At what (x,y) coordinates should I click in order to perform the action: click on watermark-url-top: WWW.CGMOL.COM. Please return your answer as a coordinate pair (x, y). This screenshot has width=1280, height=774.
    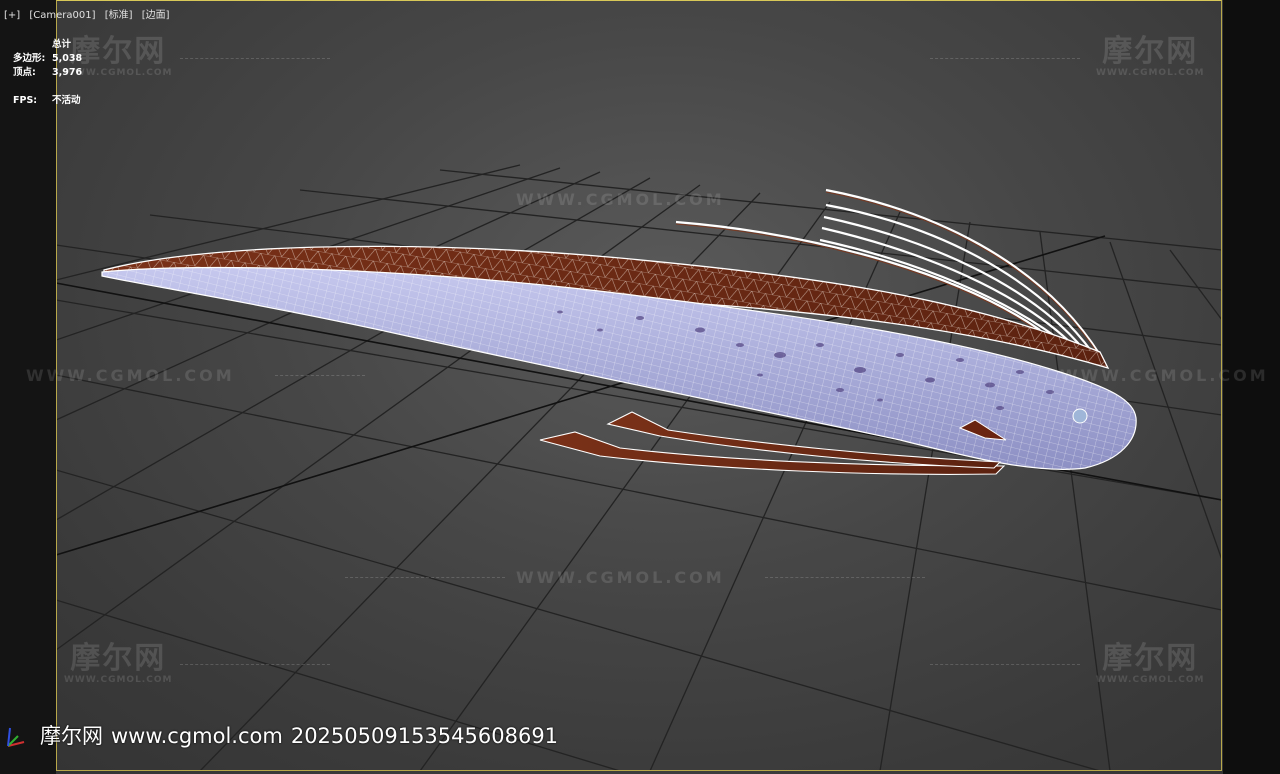
    Looking at the image, I should click on (620, 199).